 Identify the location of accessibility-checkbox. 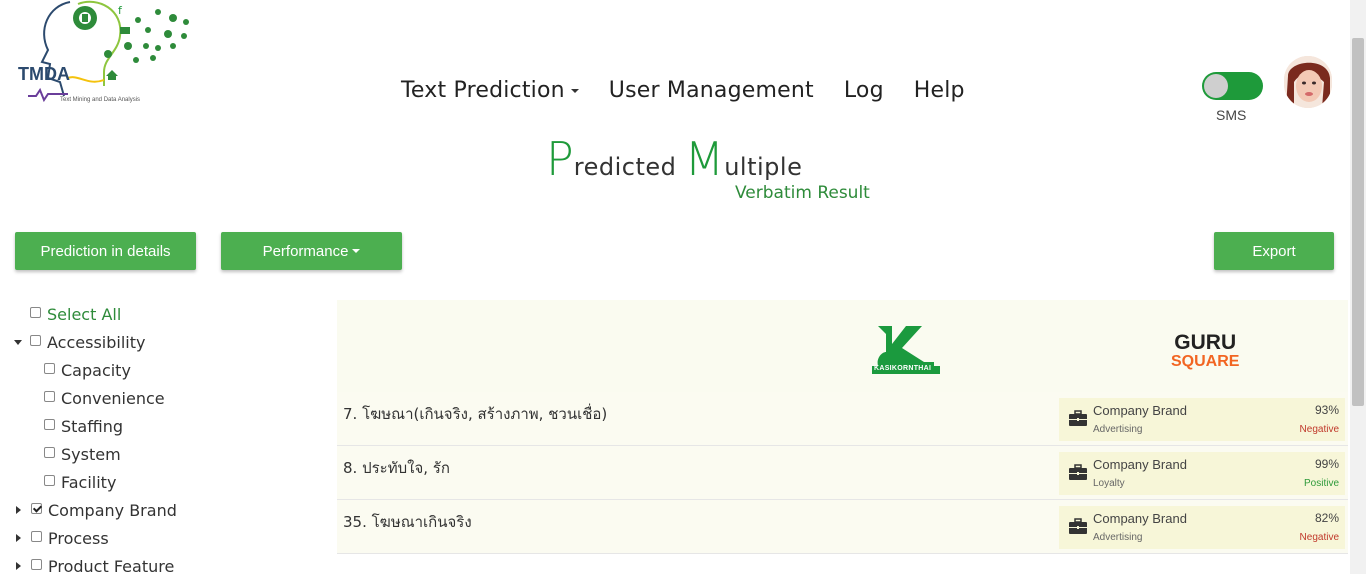
(35, 340).